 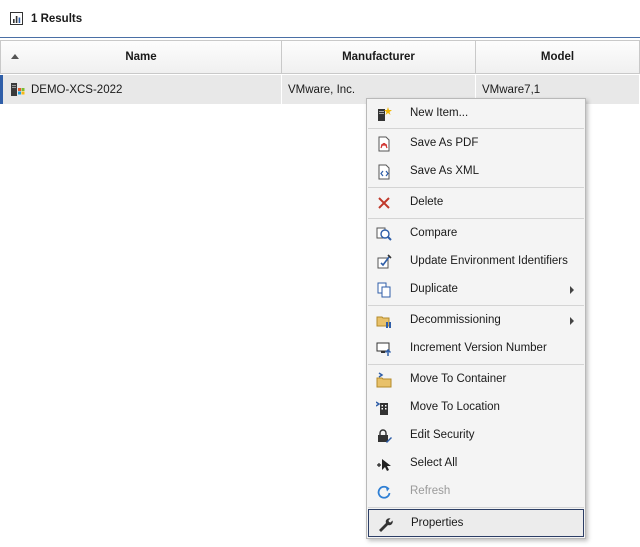 What do you see at coordinates (511, 89) in the screenshot?
I see `model-value: VMware7,1` at bounding box center [511, 89].